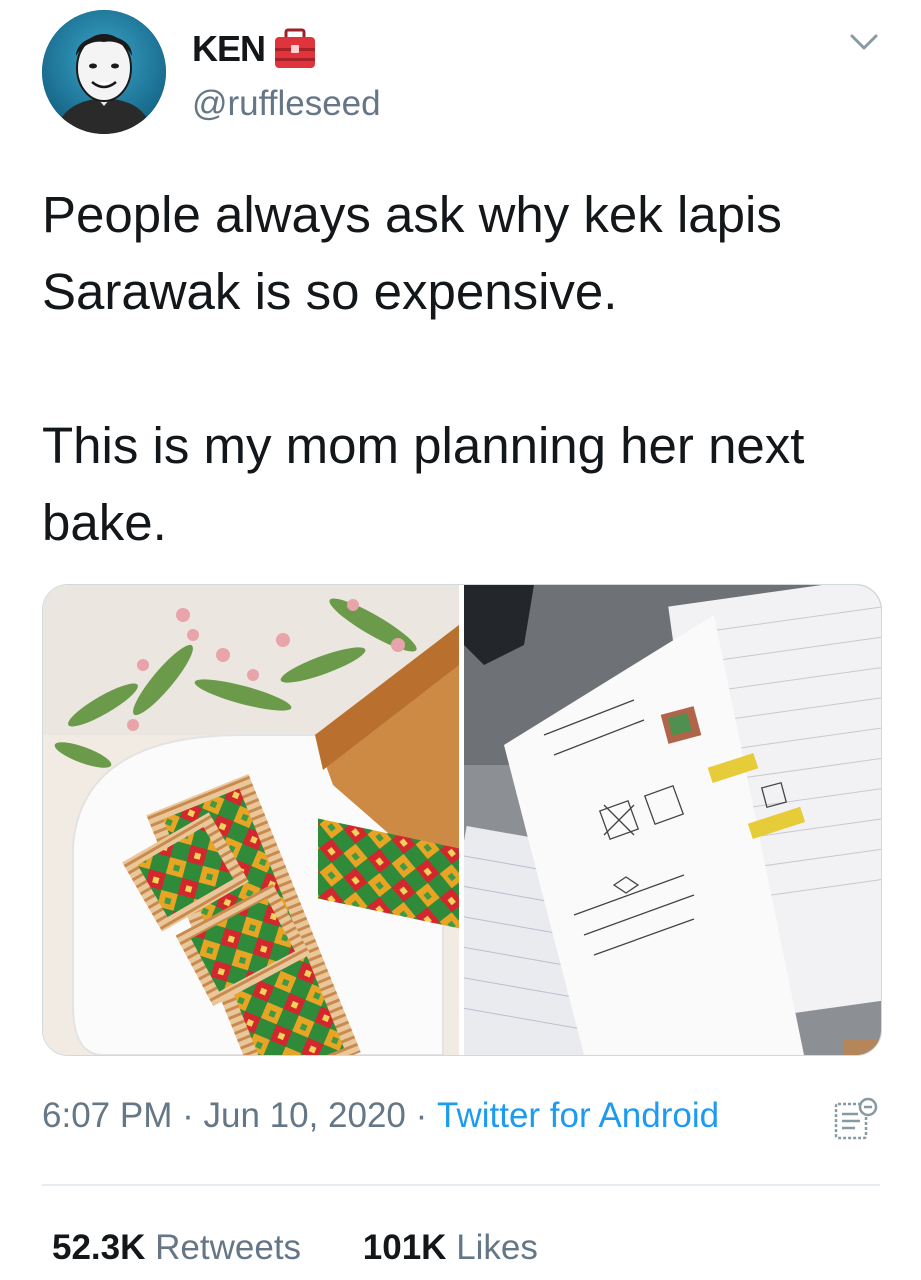 The image size is (921, 1280). I want to click on analytics-icon, so click(856, 1119).